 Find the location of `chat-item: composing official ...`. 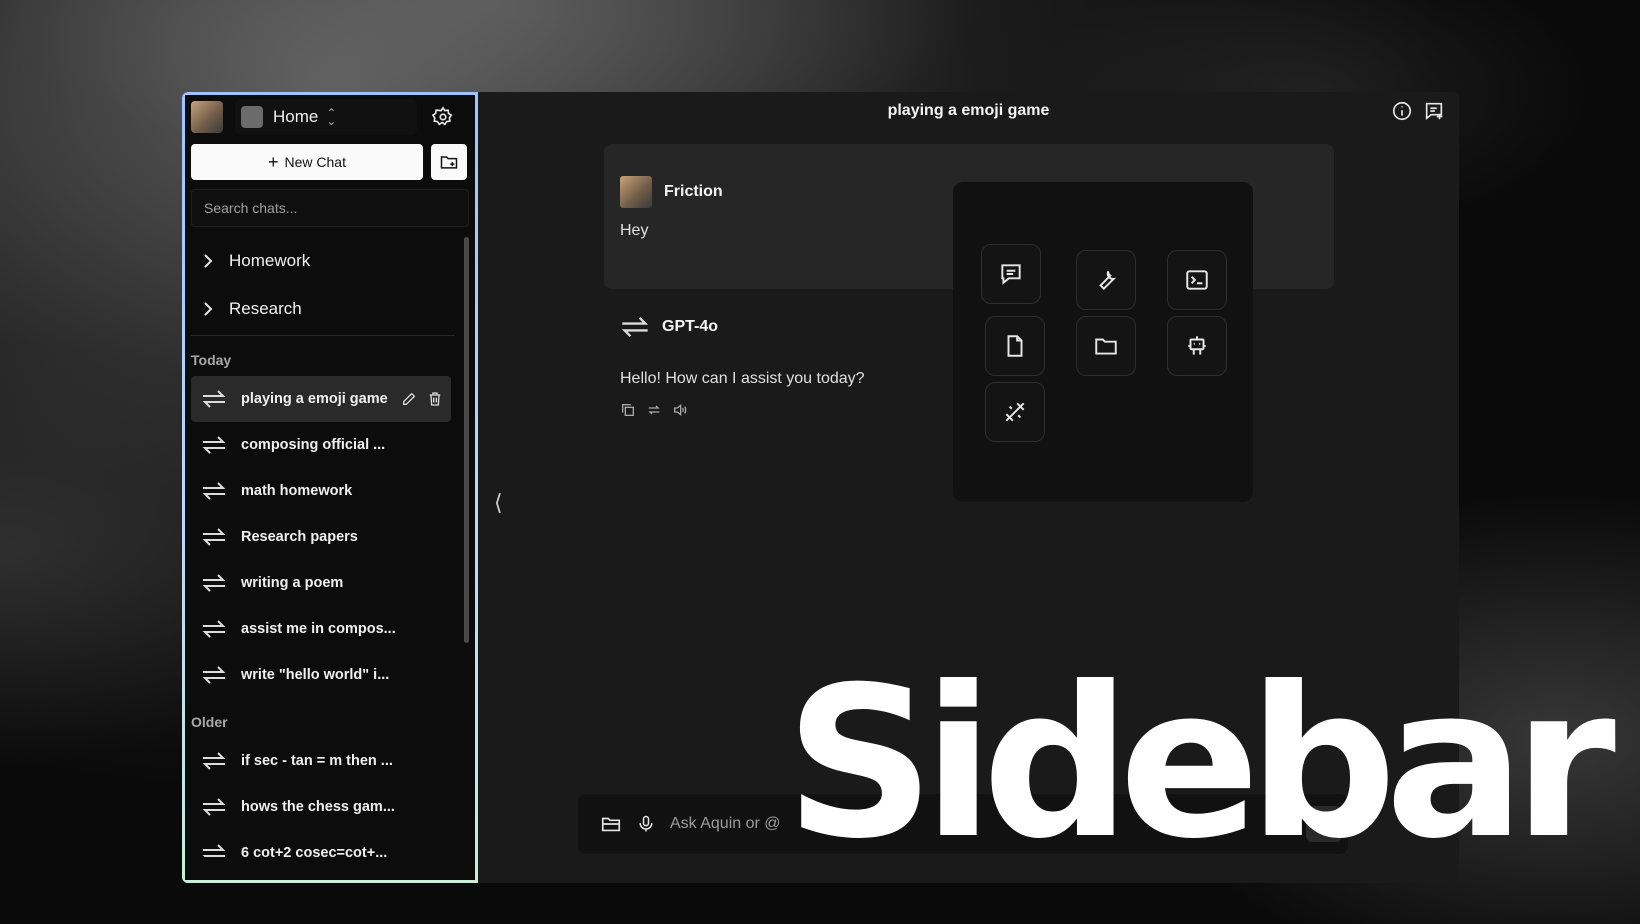

chat-item: composing official ... is located at coordinates (321, 445).